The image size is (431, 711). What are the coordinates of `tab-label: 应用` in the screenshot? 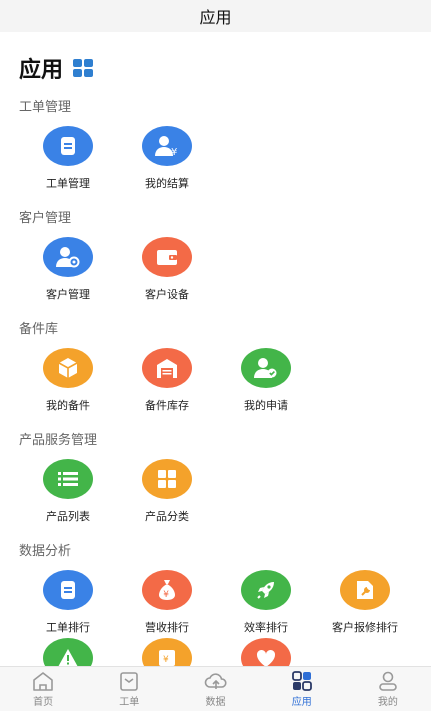 It's located at (301, 702).